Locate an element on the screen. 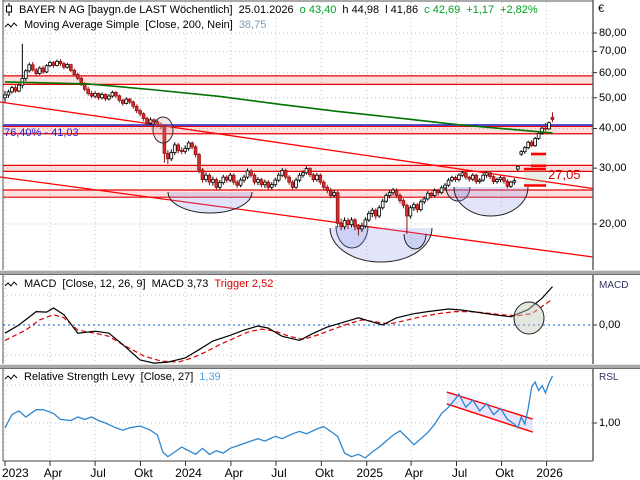 Image resolution: width=640 pixels, height=480 pixels. time-axis-label: Jul is located at coordinates (98, 473).